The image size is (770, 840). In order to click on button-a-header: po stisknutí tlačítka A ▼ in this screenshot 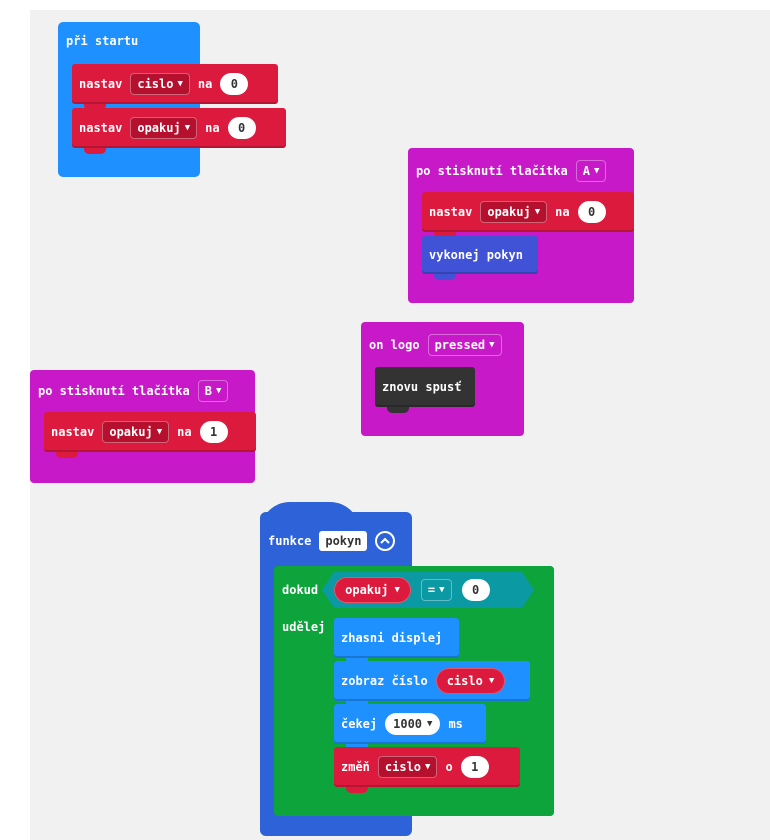, I will do `click(511, 171)`.